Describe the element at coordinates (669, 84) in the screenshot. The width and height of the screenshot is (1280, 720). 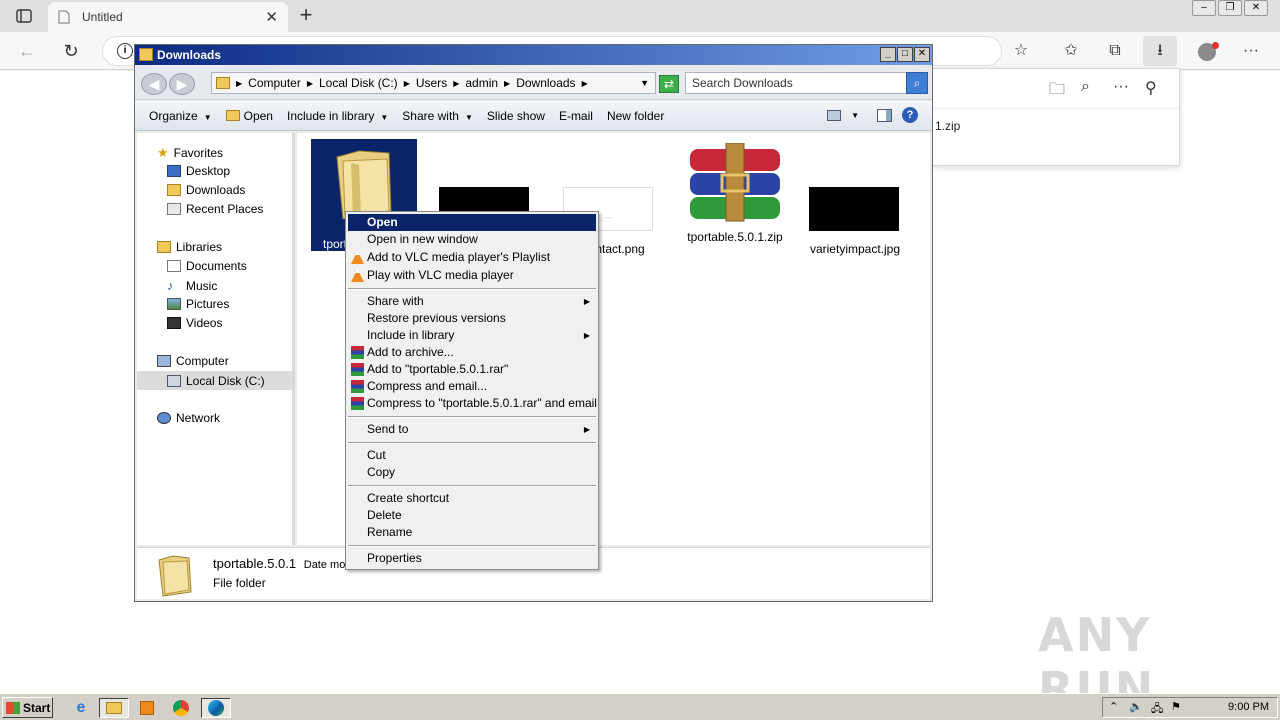
I see `refresh-button: ⇄` at that location.